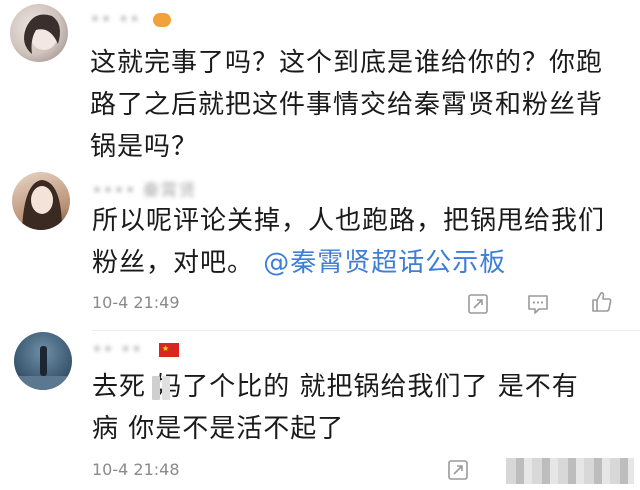 This screenshot has width=640, height=490. Describe the element at coordinates (538, 304) in the screenshot. I see `comment-icon` at that location.